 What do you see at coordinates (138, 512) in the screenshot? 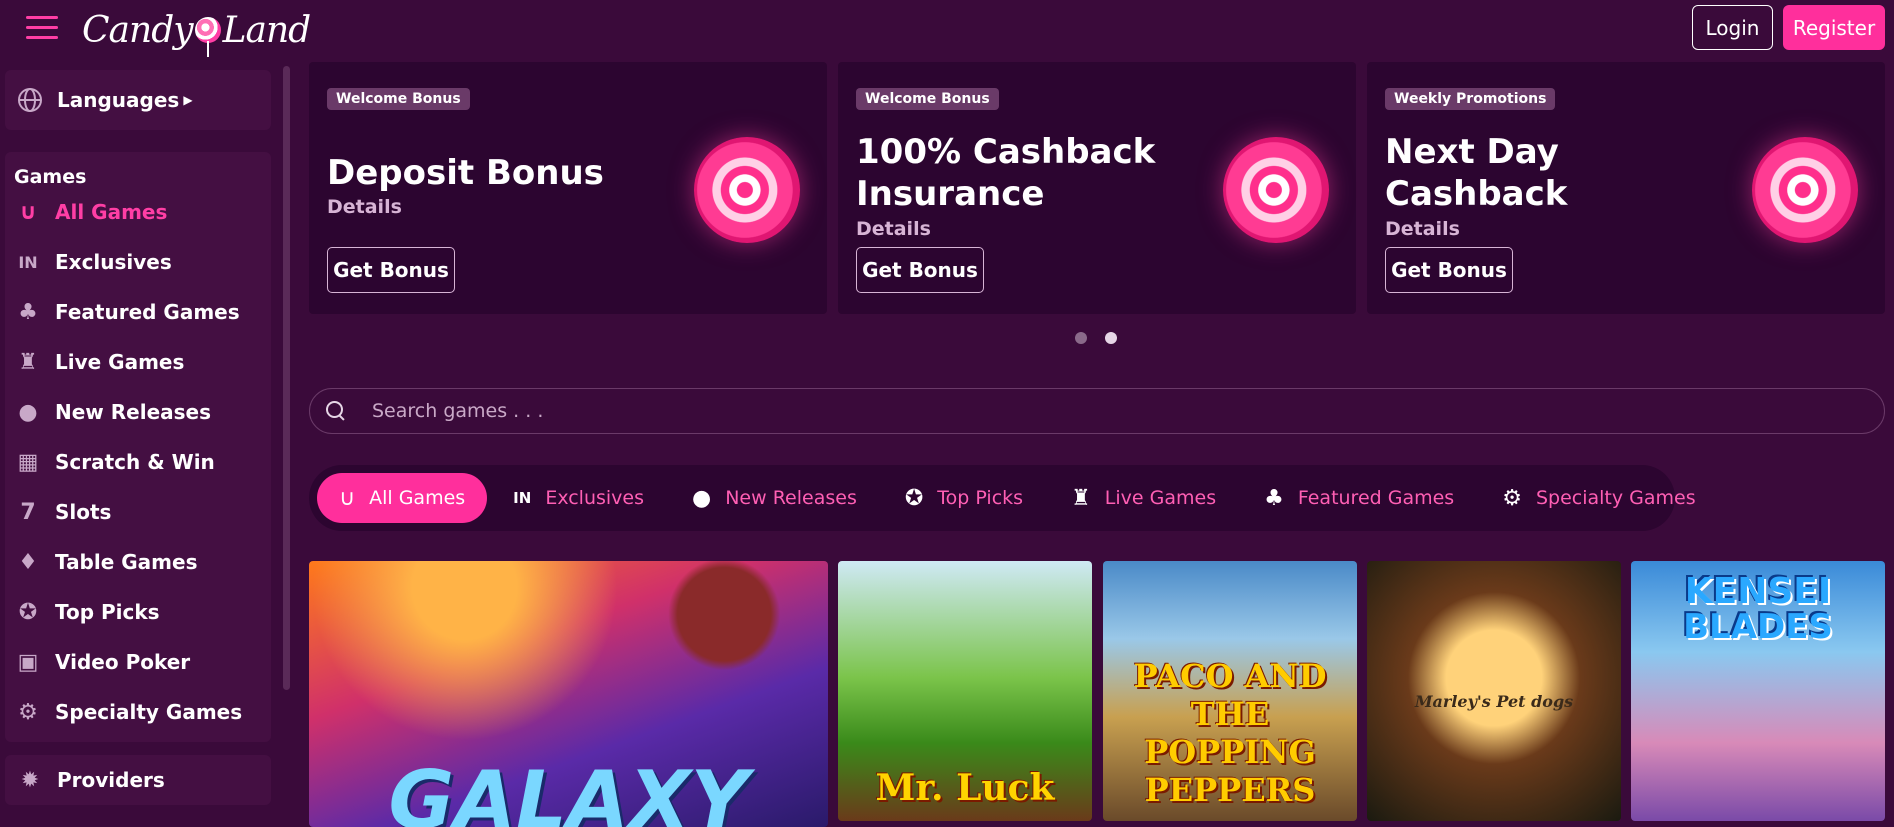
I see `sidebar-item-slots: 7 Slots` at bounding box center [138, 512].